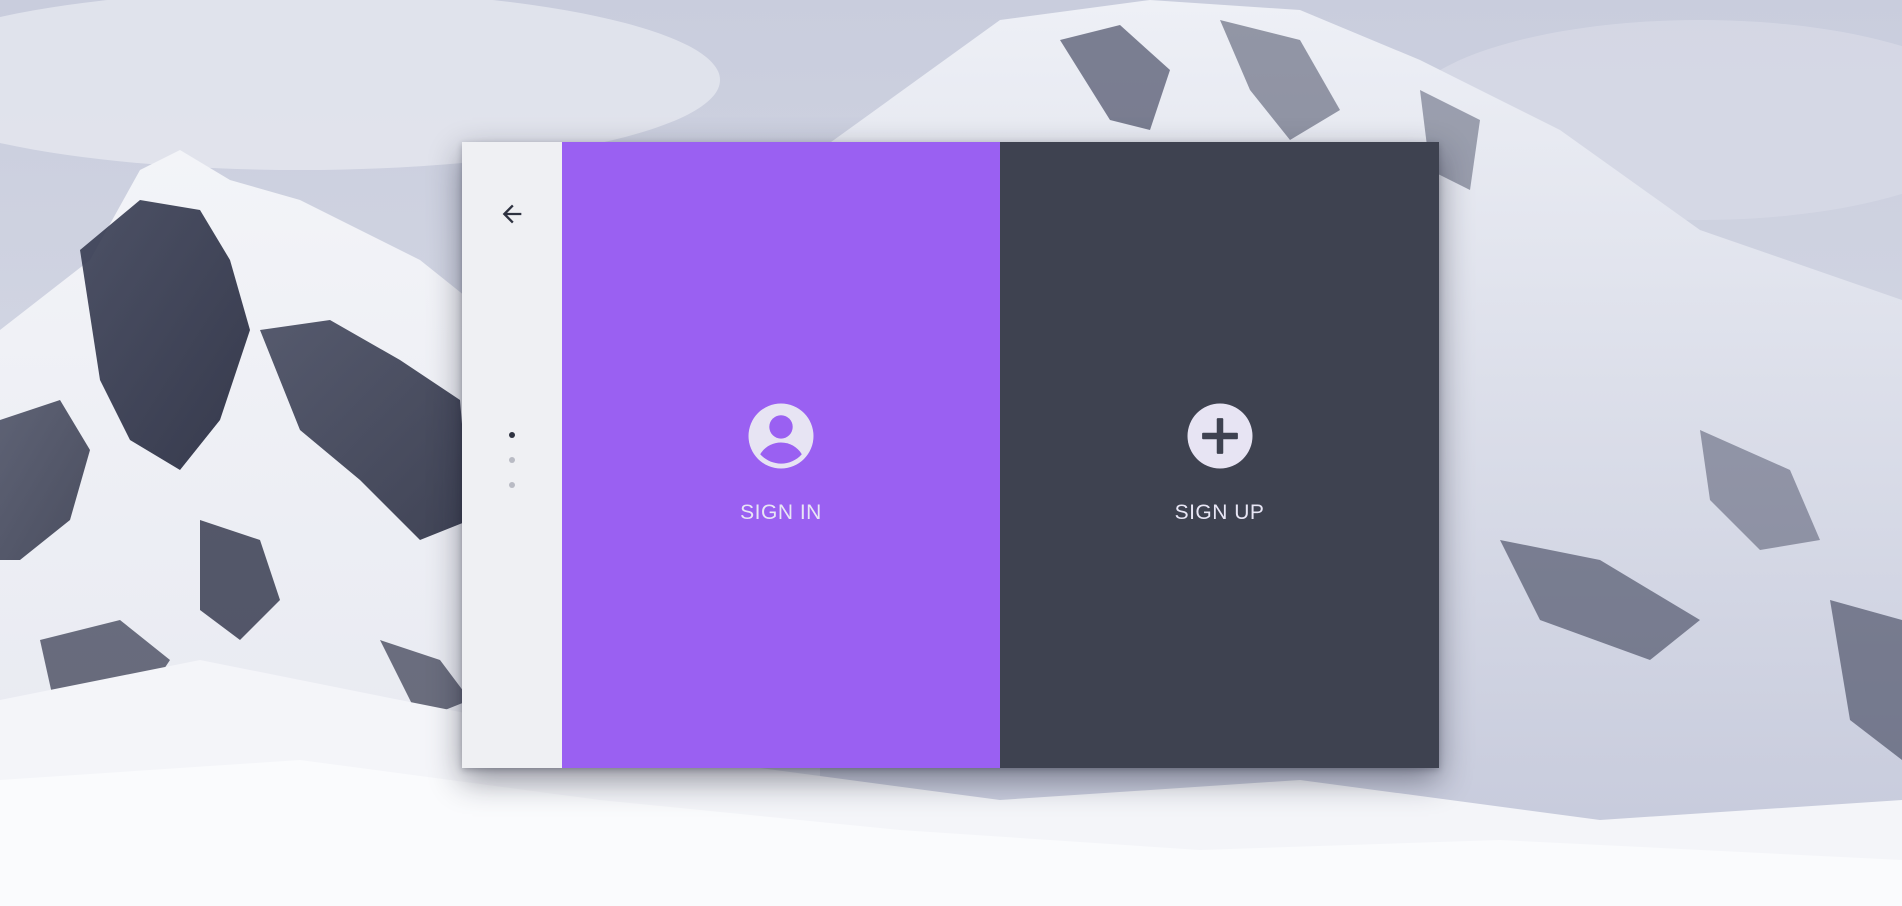 Image resolution: width=1902 pixels, height=906 pixels. I want to click on arrow-left-icon, so click(512, 214).